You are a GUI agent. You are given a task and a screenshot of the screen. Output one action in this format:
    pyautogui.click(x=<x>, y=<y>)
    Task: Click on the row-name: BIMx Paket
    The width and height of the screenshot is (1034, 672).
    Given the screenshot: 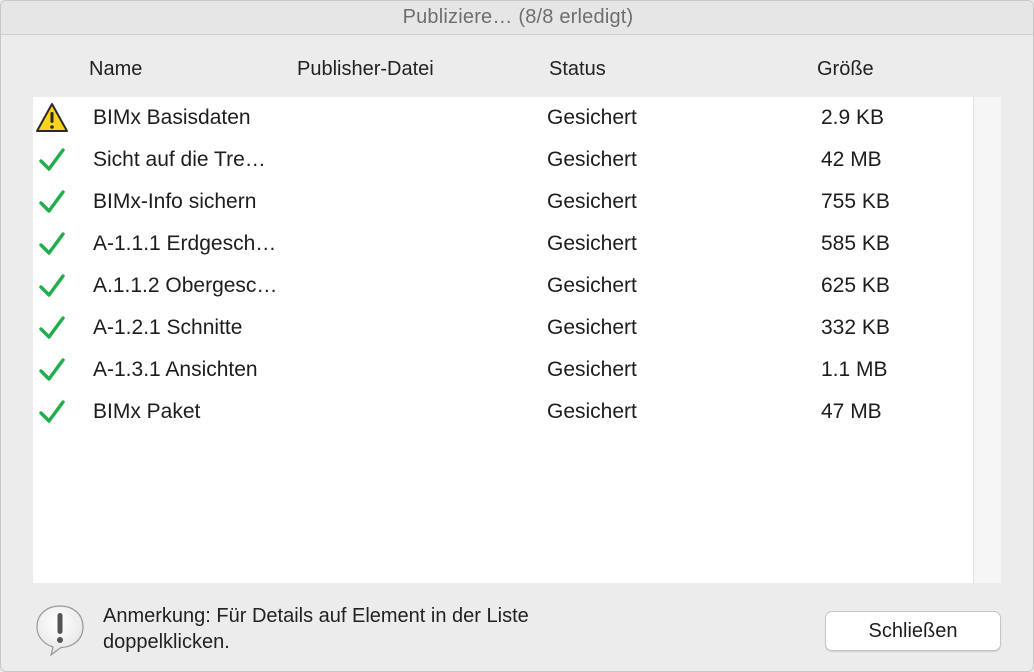 What is the action you would take?
    pyautogui.click(x=147, y=411)
    